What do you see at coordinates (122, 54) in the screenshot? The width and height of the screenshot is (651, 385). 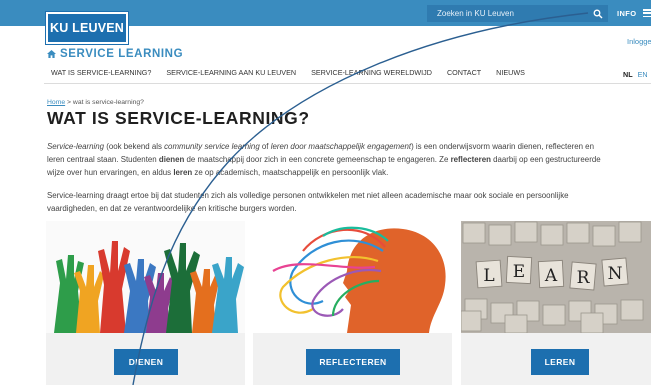 I see `section-title-label: SERVICE LEARNING` at bounding box center [122, 54].